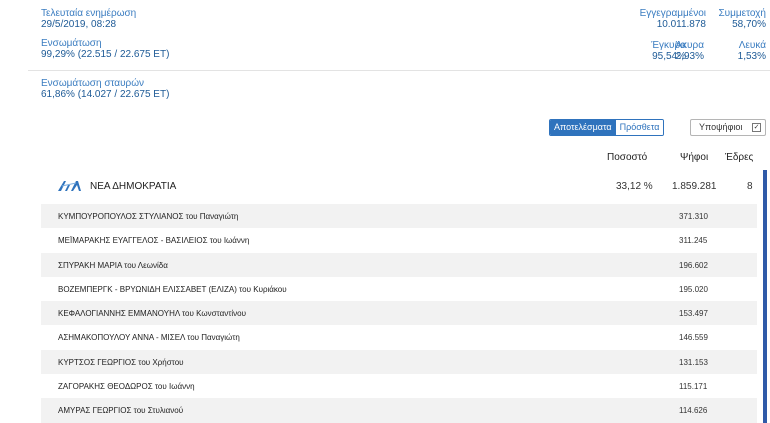  I want to click on header-seats: Έδρες, so click(739, 157).